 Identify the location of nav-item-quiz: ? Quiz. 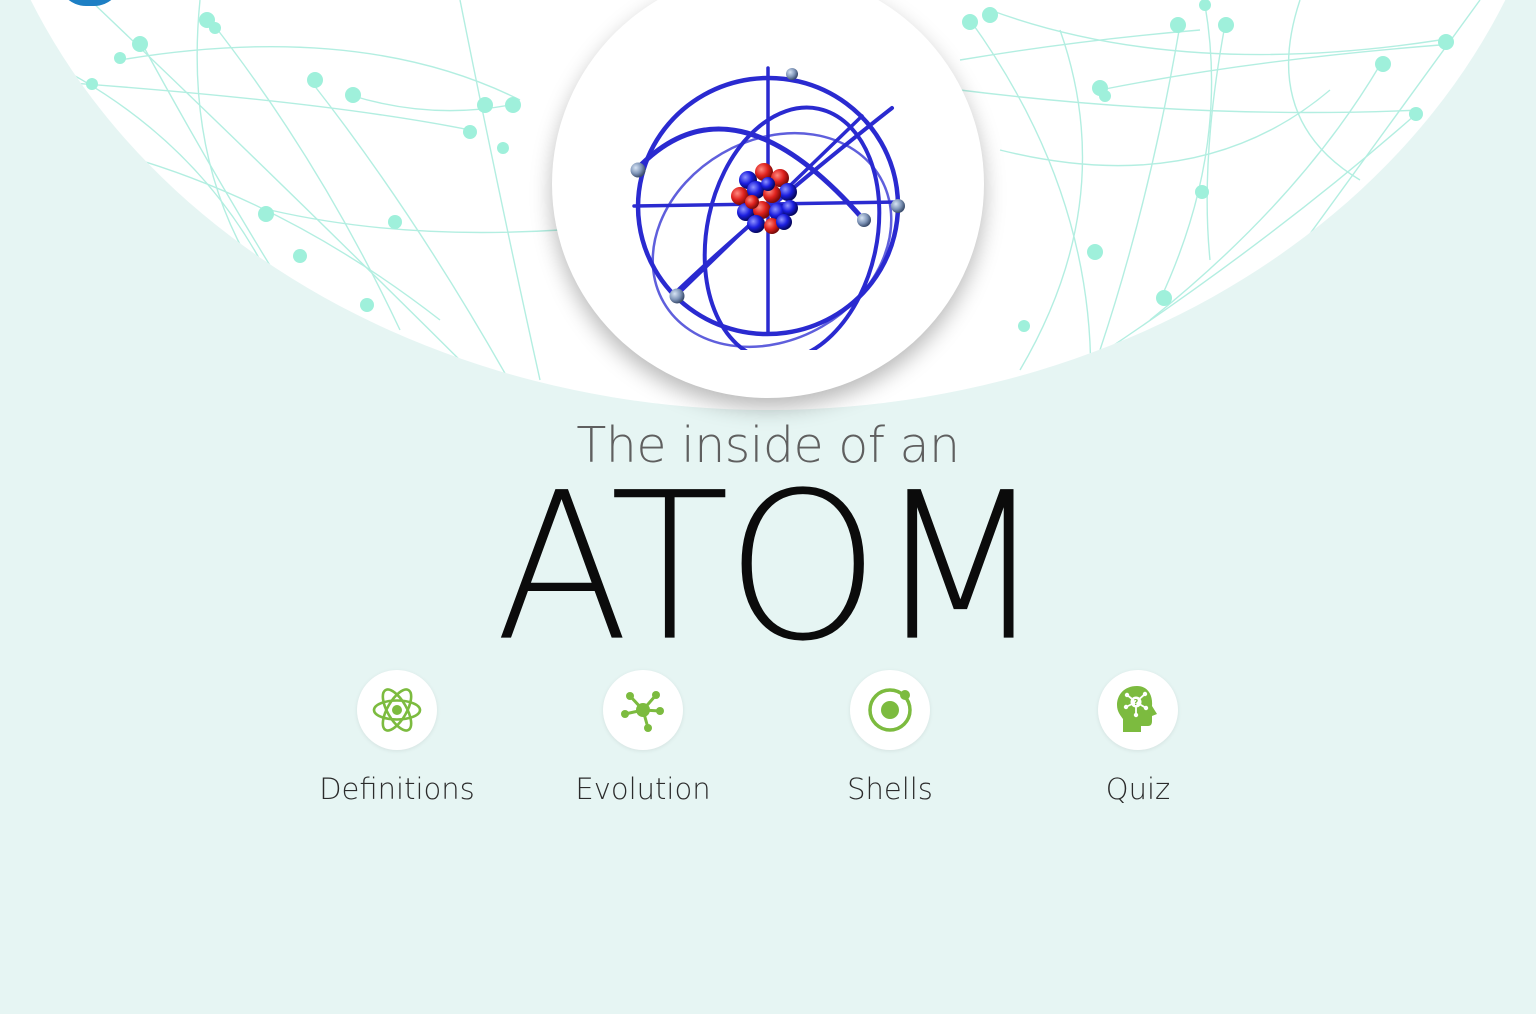
(1138, 745).